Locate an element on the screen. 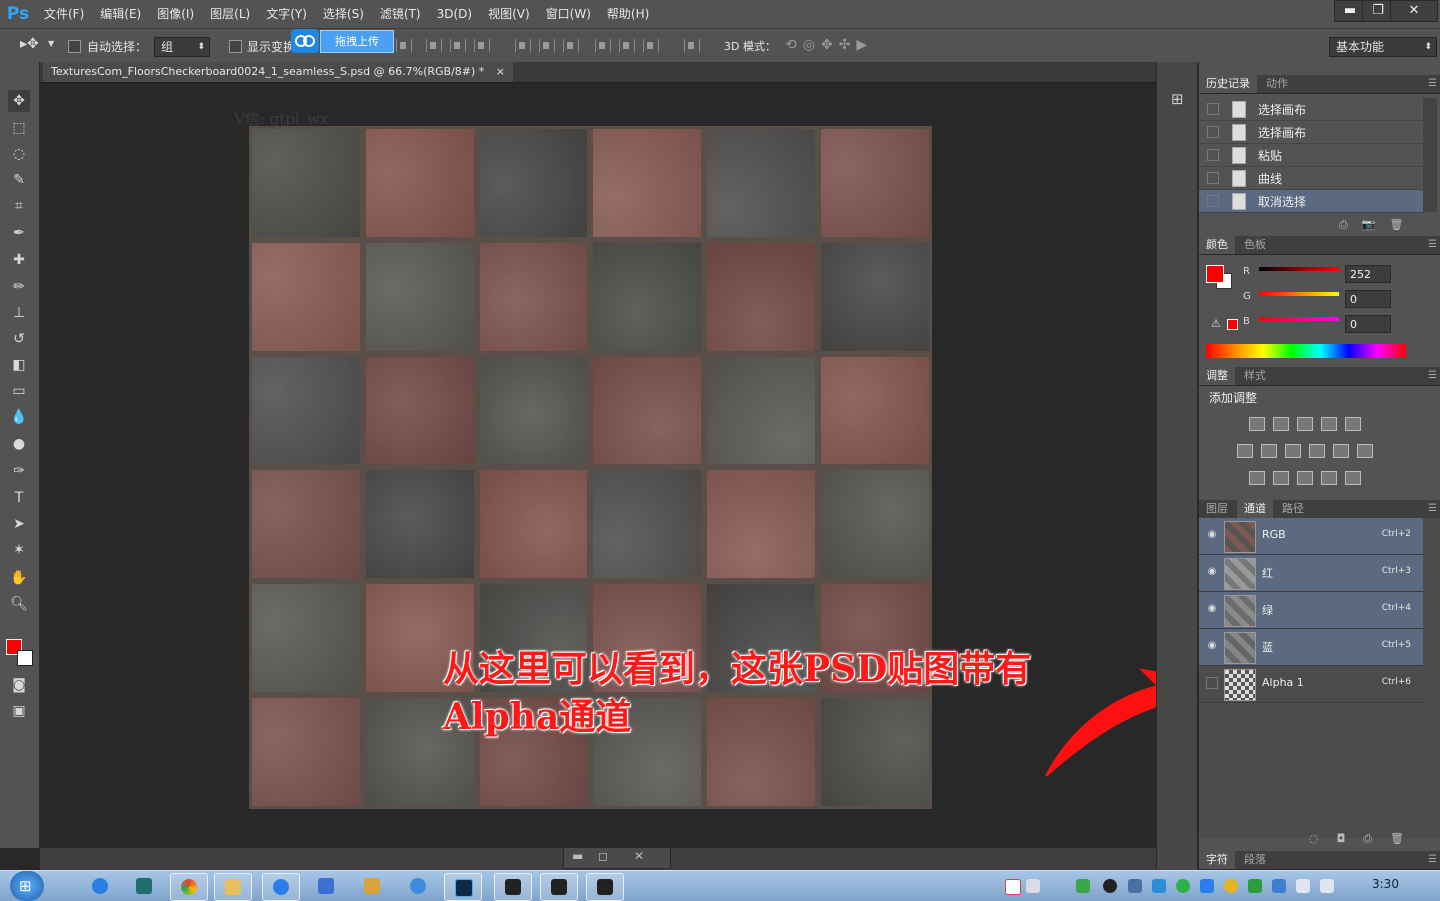  pen-tool-icon: ✑ is located at coordinates (19, 471).